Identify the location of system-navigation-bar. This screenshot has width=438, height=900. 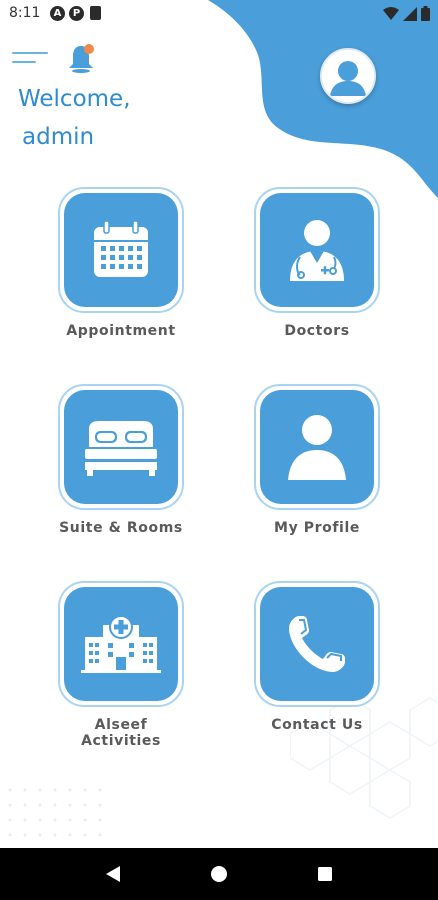
(219, 874).